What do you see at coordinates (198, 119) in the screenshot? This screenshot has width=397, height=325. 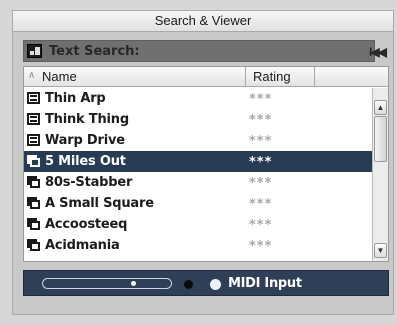 I see `list-item: Think Thing ***` at bounding box center [198, 119].